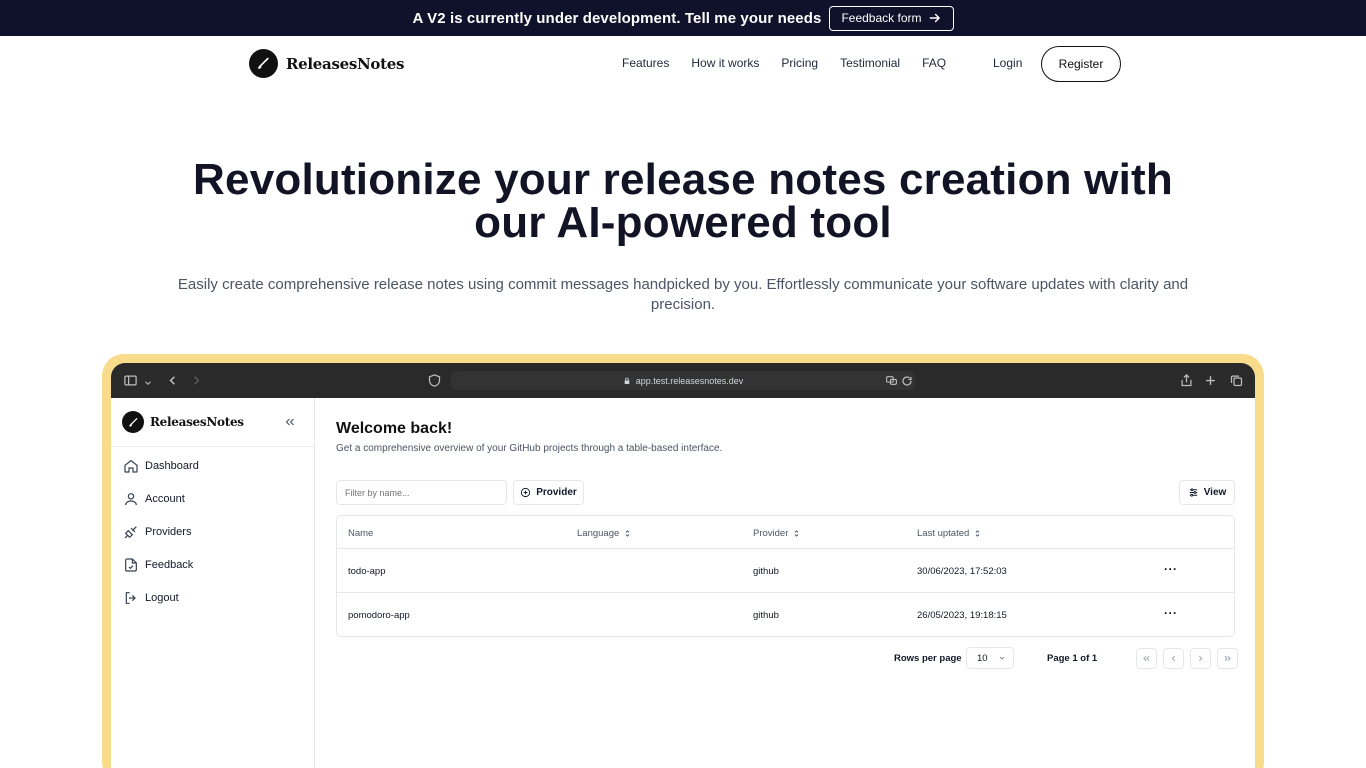  Describe the element at coordinates (172, 466) in the screenshot. I see `sidebar-item-label: Dashboard` at that location.